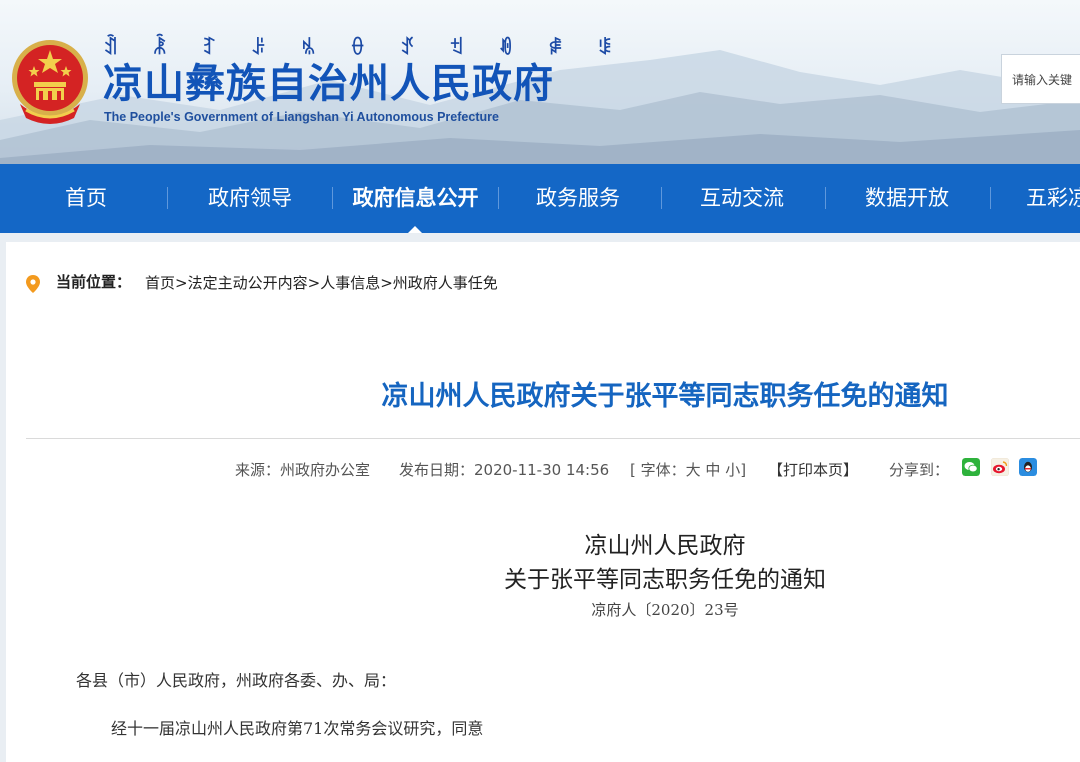 The image size is (1080, 762). I want to click on search-box, so click(1040, 79).